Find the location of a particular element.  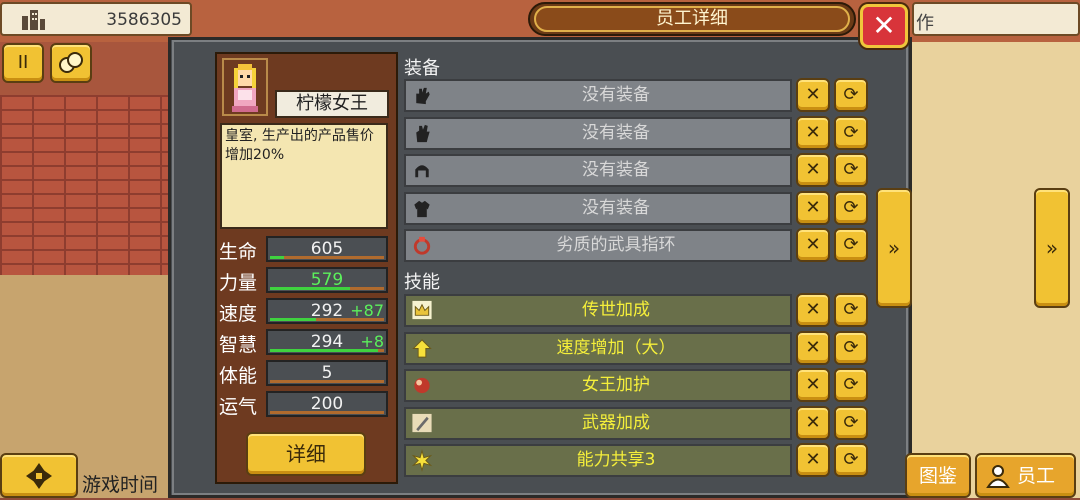

pedia-label: 图鉴 is located at coordinates (937, 476).